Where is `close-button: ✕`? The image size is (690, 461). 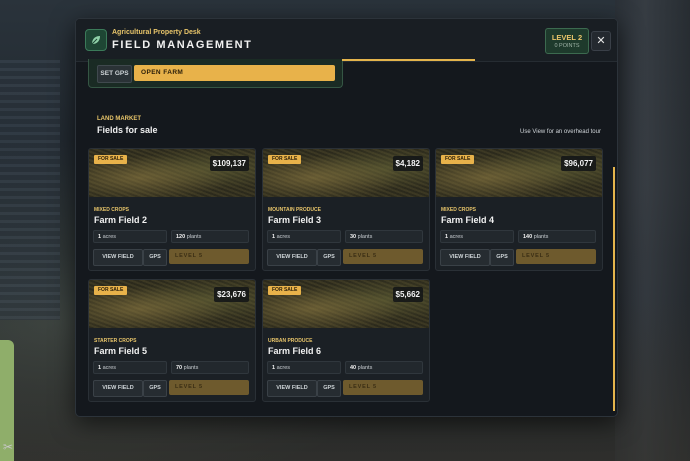
close-button: ✕ is located at coordinates (601, 41).